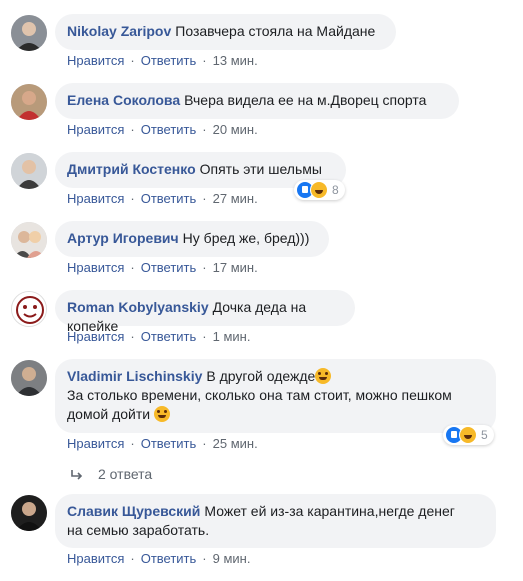  What do you see at coordinates (109, 414) in the screenshot?
I see `comment-text-line: домой дойти` at bounding box center [109, 414].